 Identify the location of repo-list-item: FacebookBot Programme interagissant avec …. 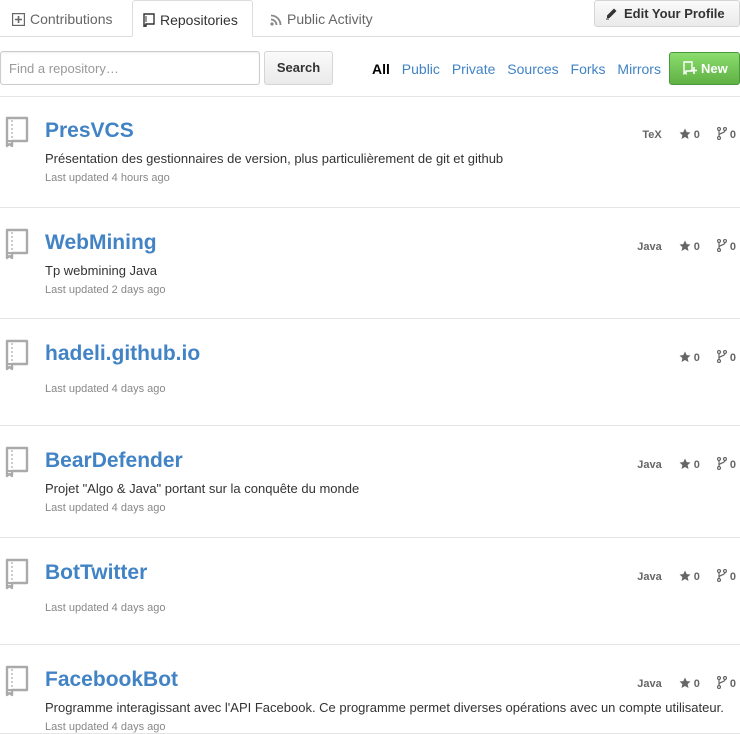
(370, 689).